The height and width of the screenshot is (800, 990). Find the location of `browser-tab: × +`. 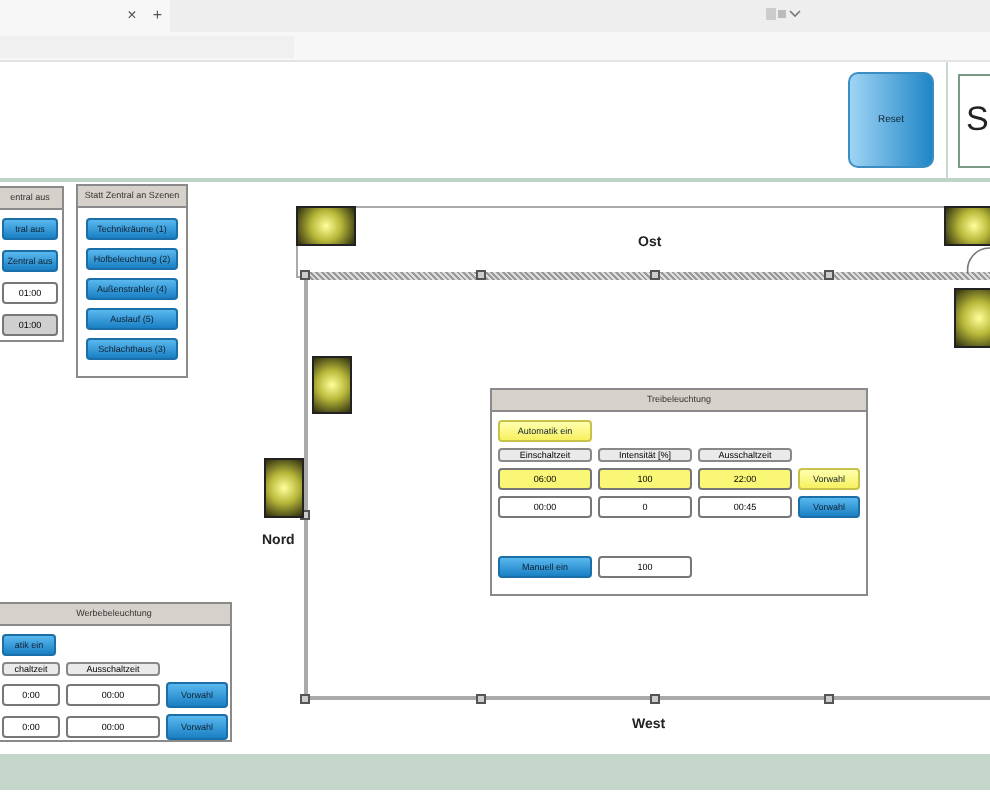

browser-tab: × + is located at coordinates (85, 16).